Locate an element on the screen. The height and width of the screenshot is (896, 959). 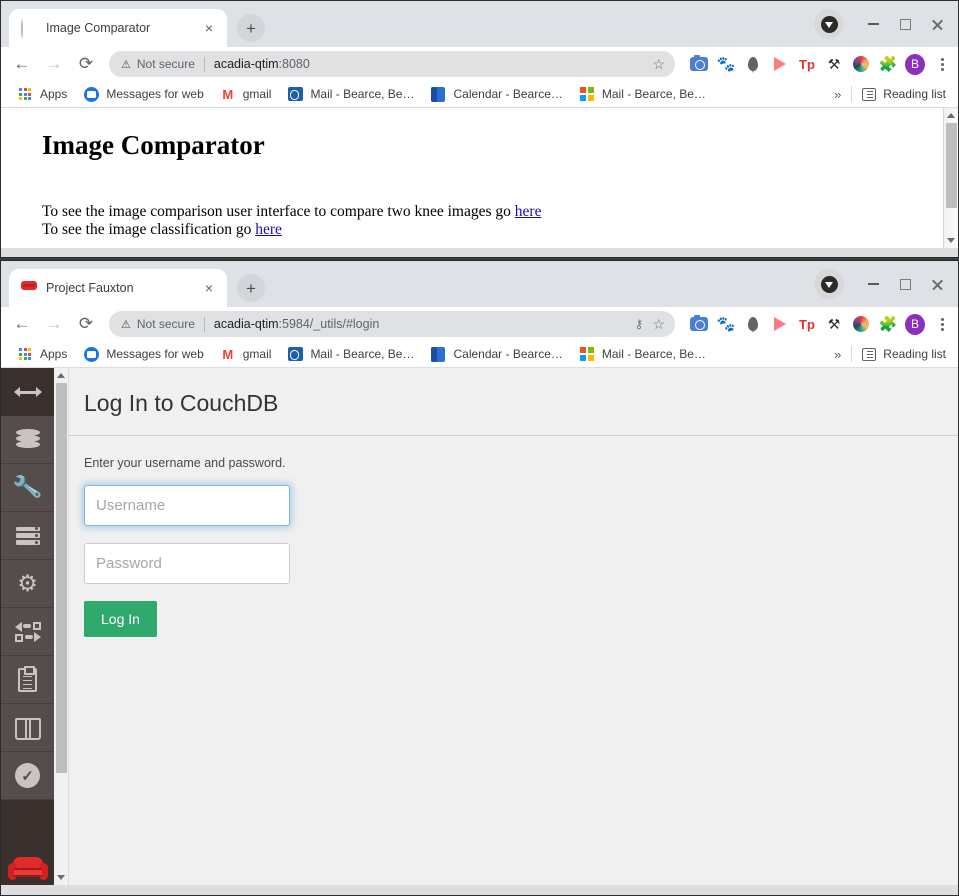
username-input is located at coordinates (187, 505).